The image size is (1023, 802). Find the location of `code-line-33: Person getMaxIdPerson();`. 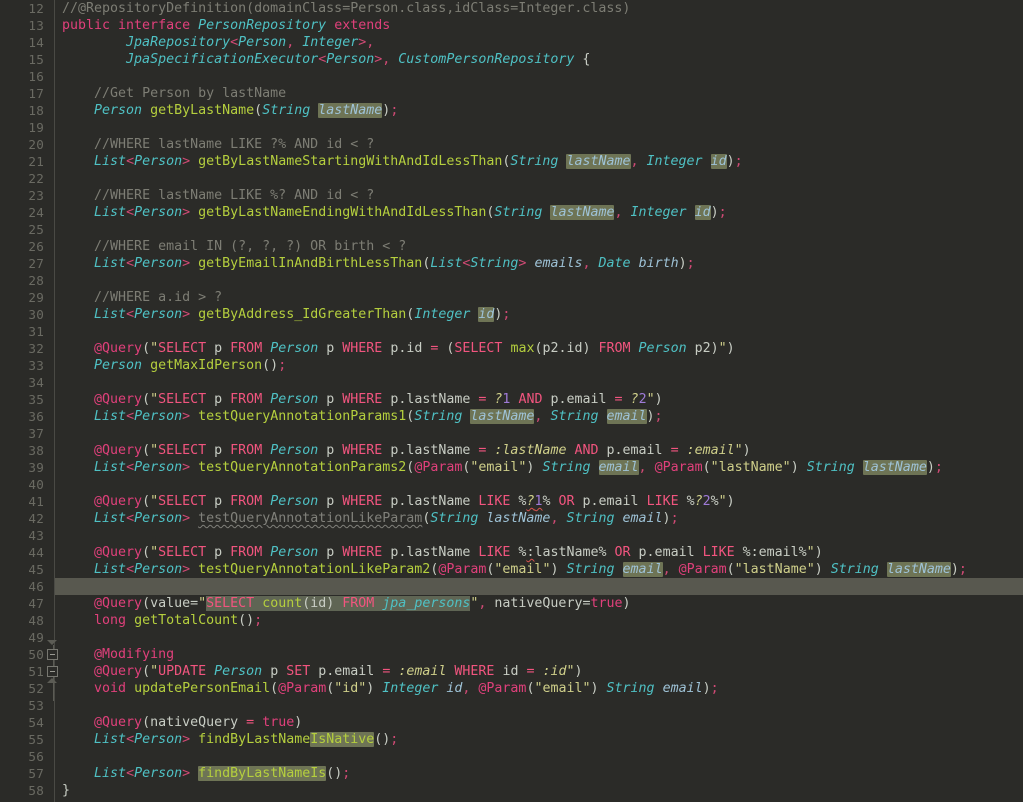

code-line-33: Person getMaxIdPerson(); is located at coordinates (511, 365).